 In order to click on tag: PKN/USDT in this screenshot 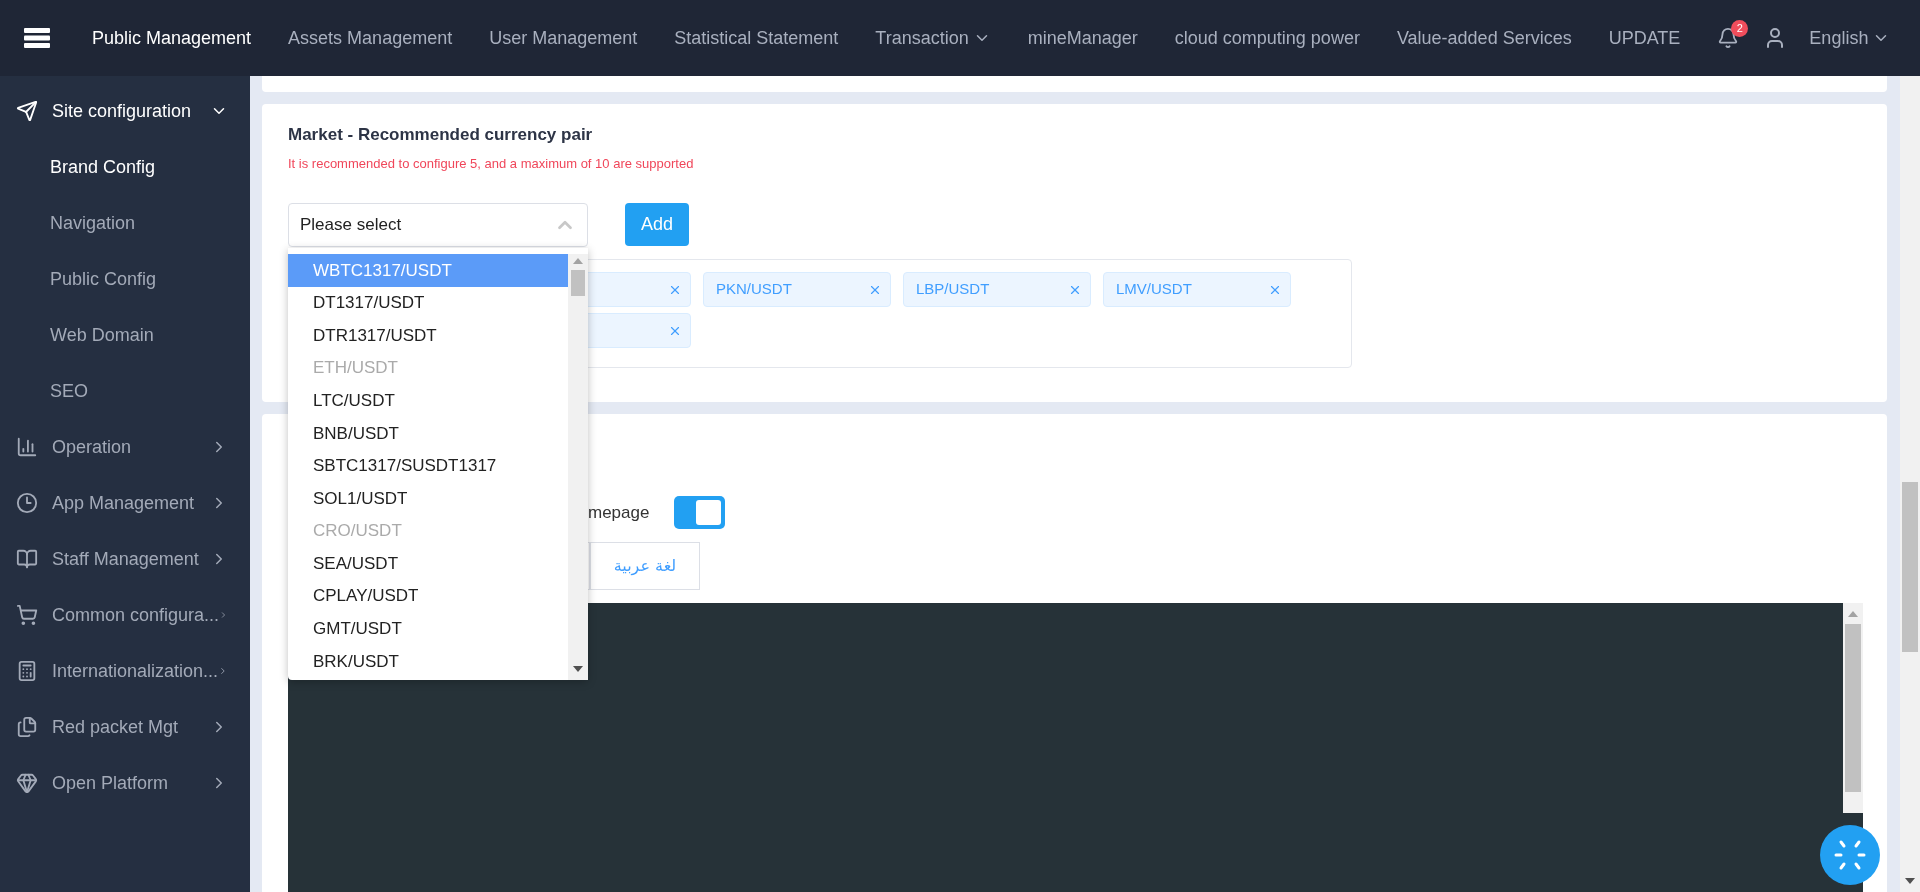, I will do `click(797, 289)`.